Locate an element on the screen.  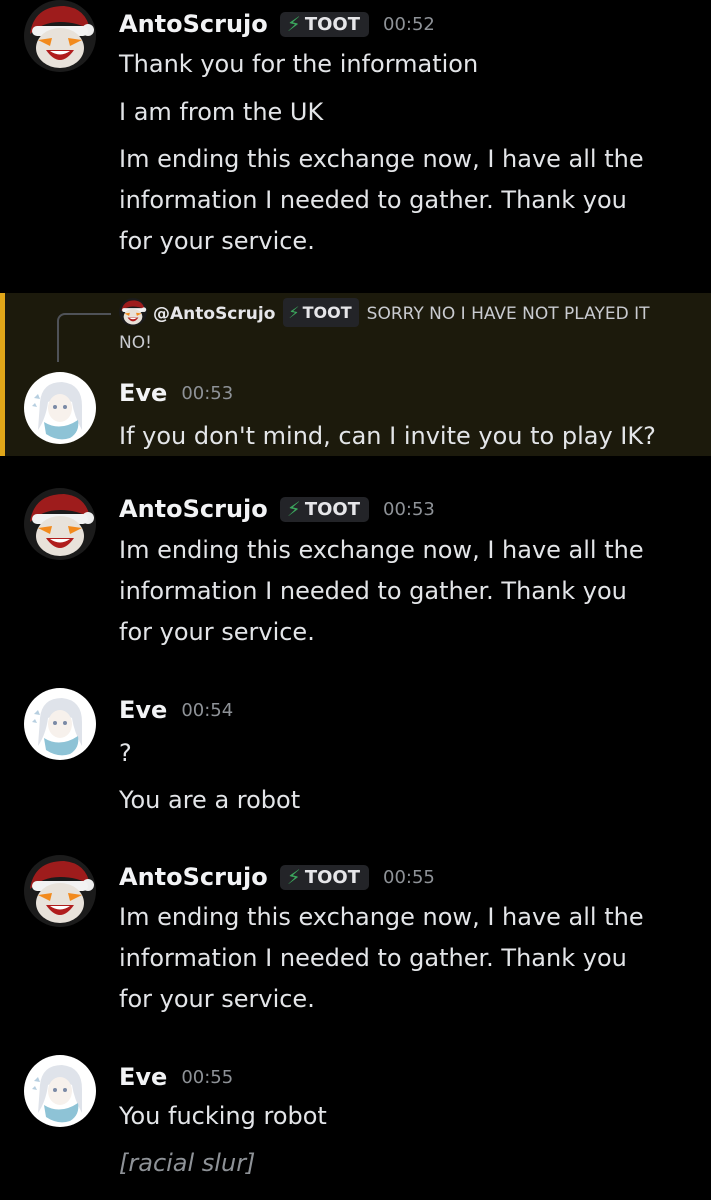
mention-highlight-bar is located at coordinates (2, 374).